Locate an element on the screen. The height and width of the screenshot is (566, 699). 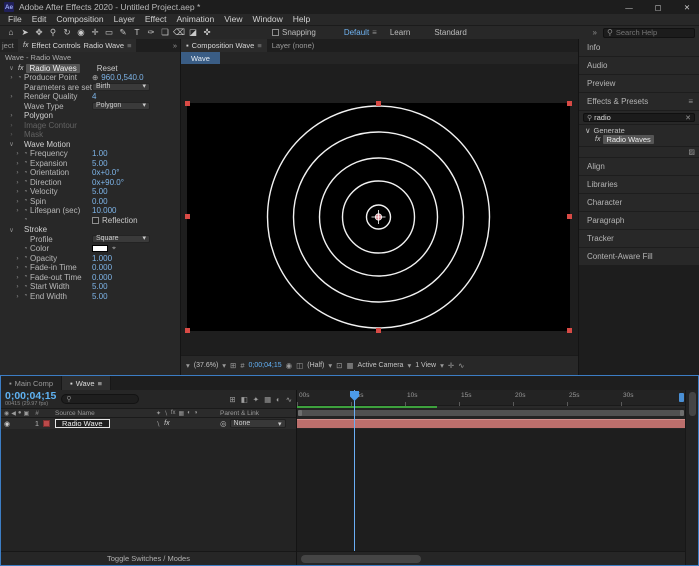
property-dropdown: Polygon ▾ is located at coordinates (121, 106).